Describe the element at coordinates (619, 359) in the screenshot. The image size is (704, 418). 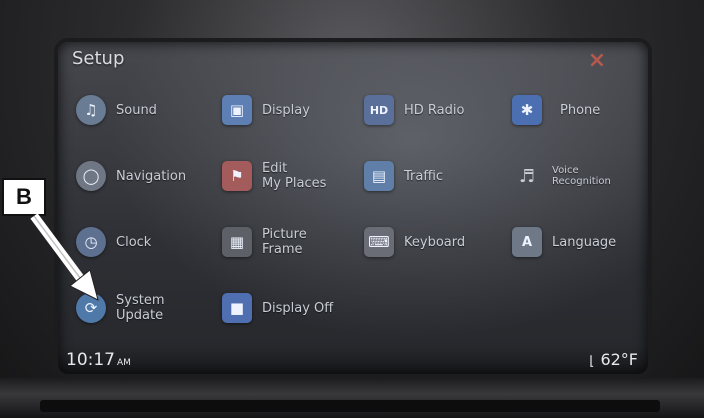
I see `temperature-text: 62°F` at that location.